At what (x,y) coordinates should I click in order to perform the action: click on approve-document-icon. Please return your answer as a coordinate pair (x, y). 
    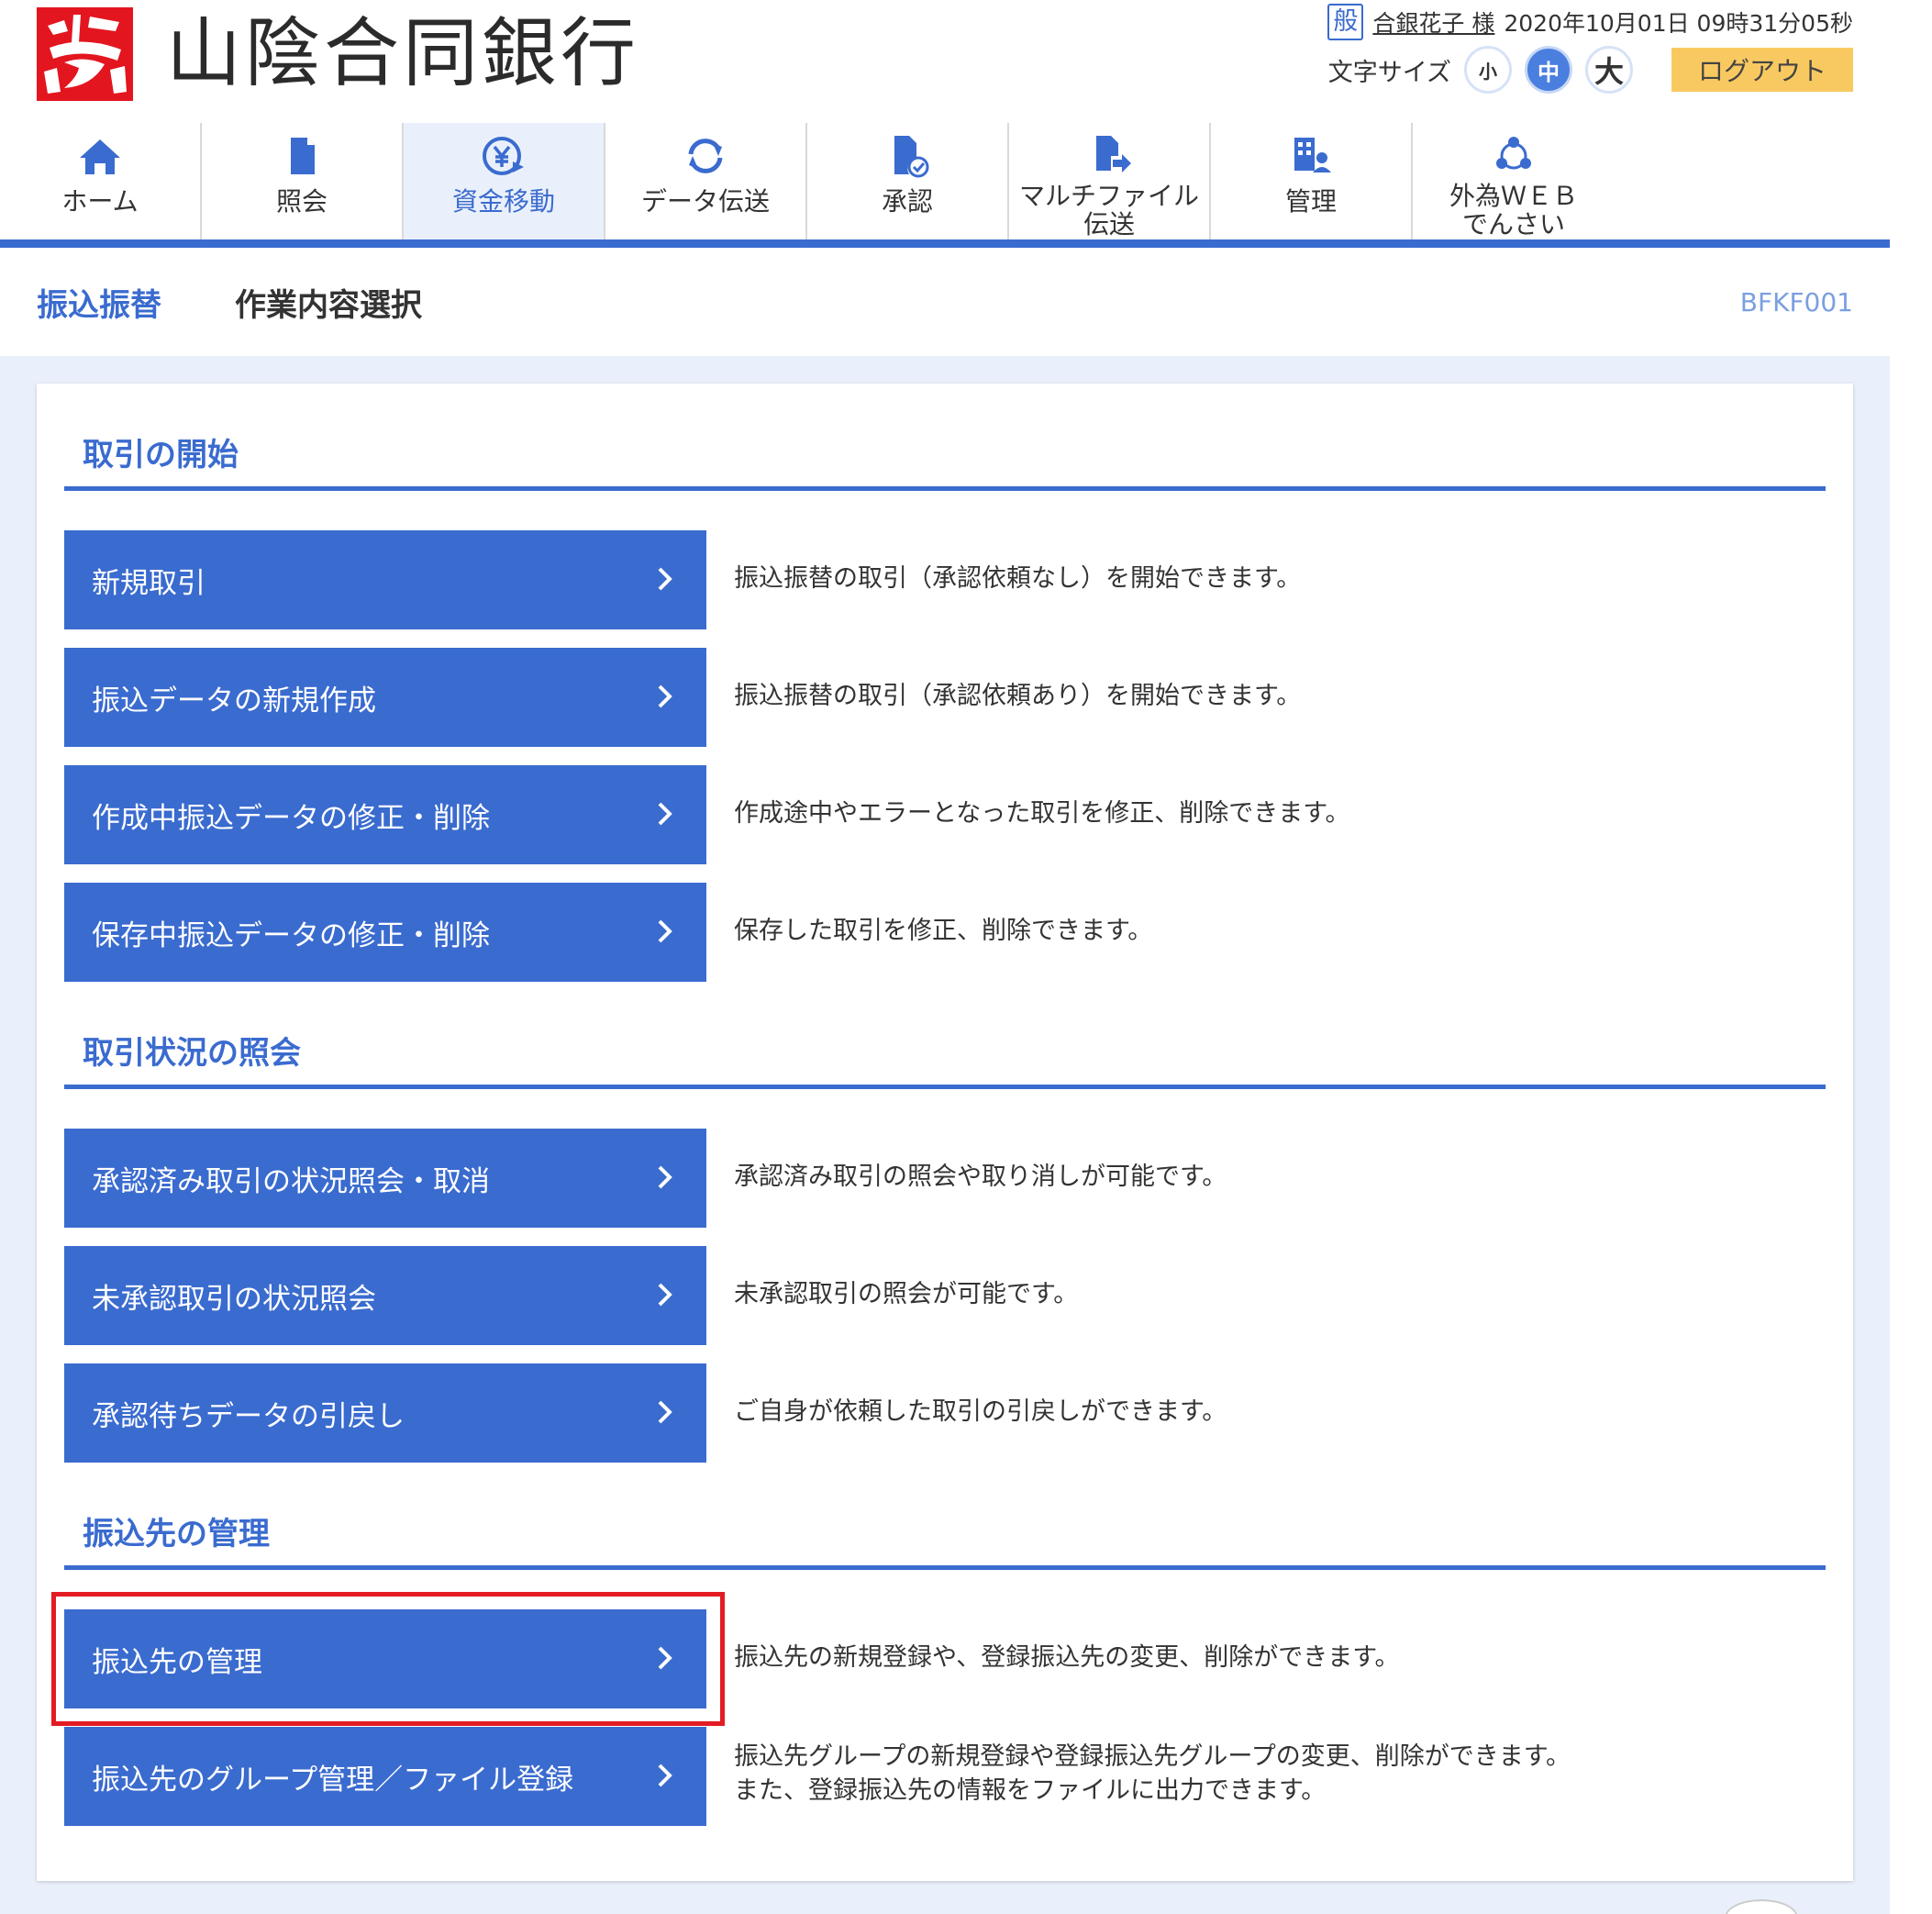
    Looking at the image, I should click on (911, 157).